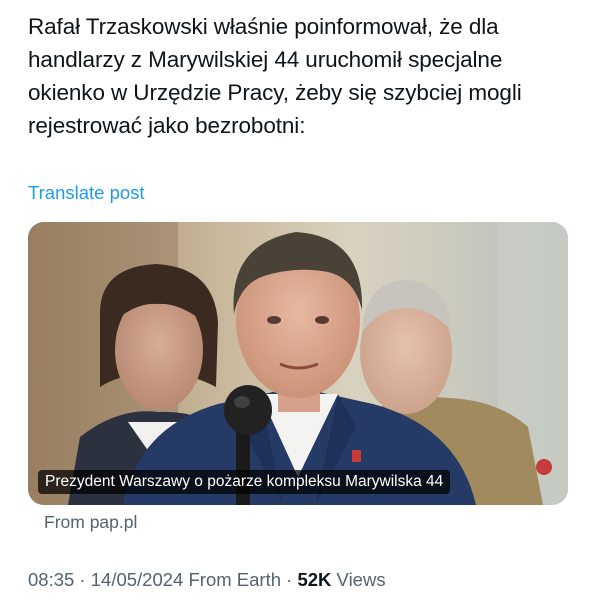 The height and width of the screenshot is (600, 596). Describe the element at coordinates (358, 579) in the screenshot. I see `views-label: Views` at that location.